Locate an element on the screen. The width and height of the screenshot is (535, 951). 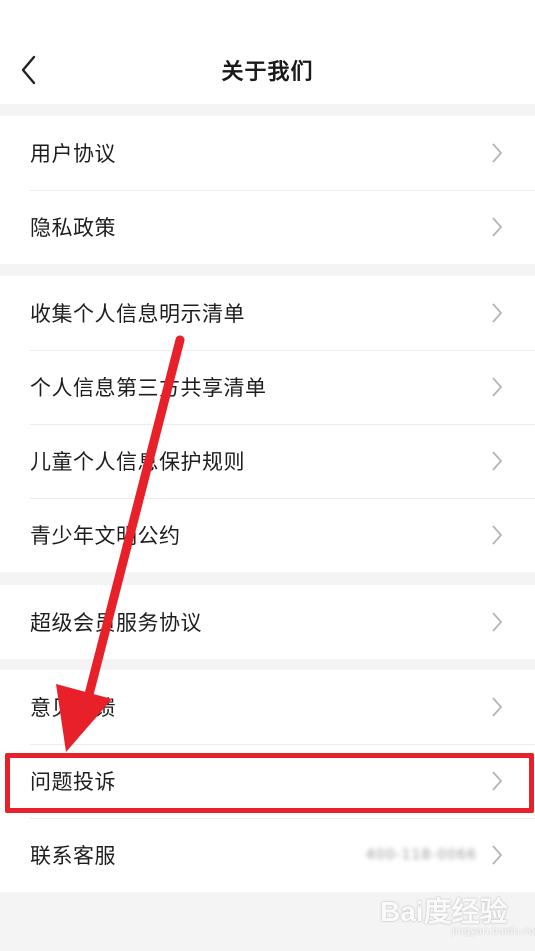
list-item-vip-agreement: 超级会员服务协议 is located at coordinates (267, 622).